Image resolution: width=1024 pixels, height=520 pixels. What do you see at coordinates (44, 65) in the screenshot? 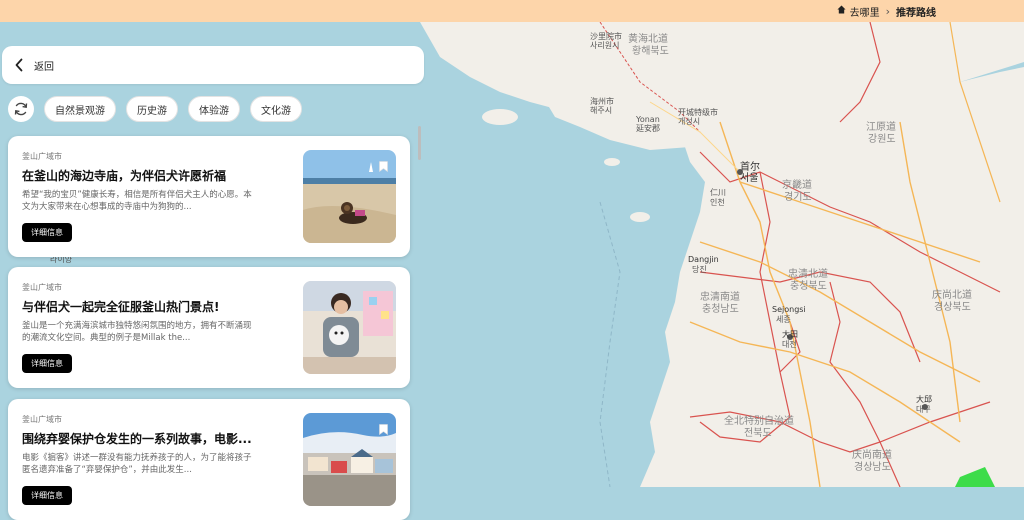
I see `back-label: 返回` at bounding box center [44, 65].